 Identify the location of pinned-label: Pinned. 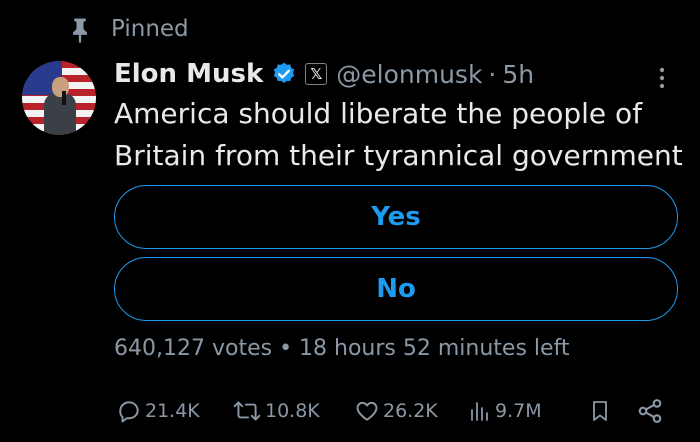
(150, 29).